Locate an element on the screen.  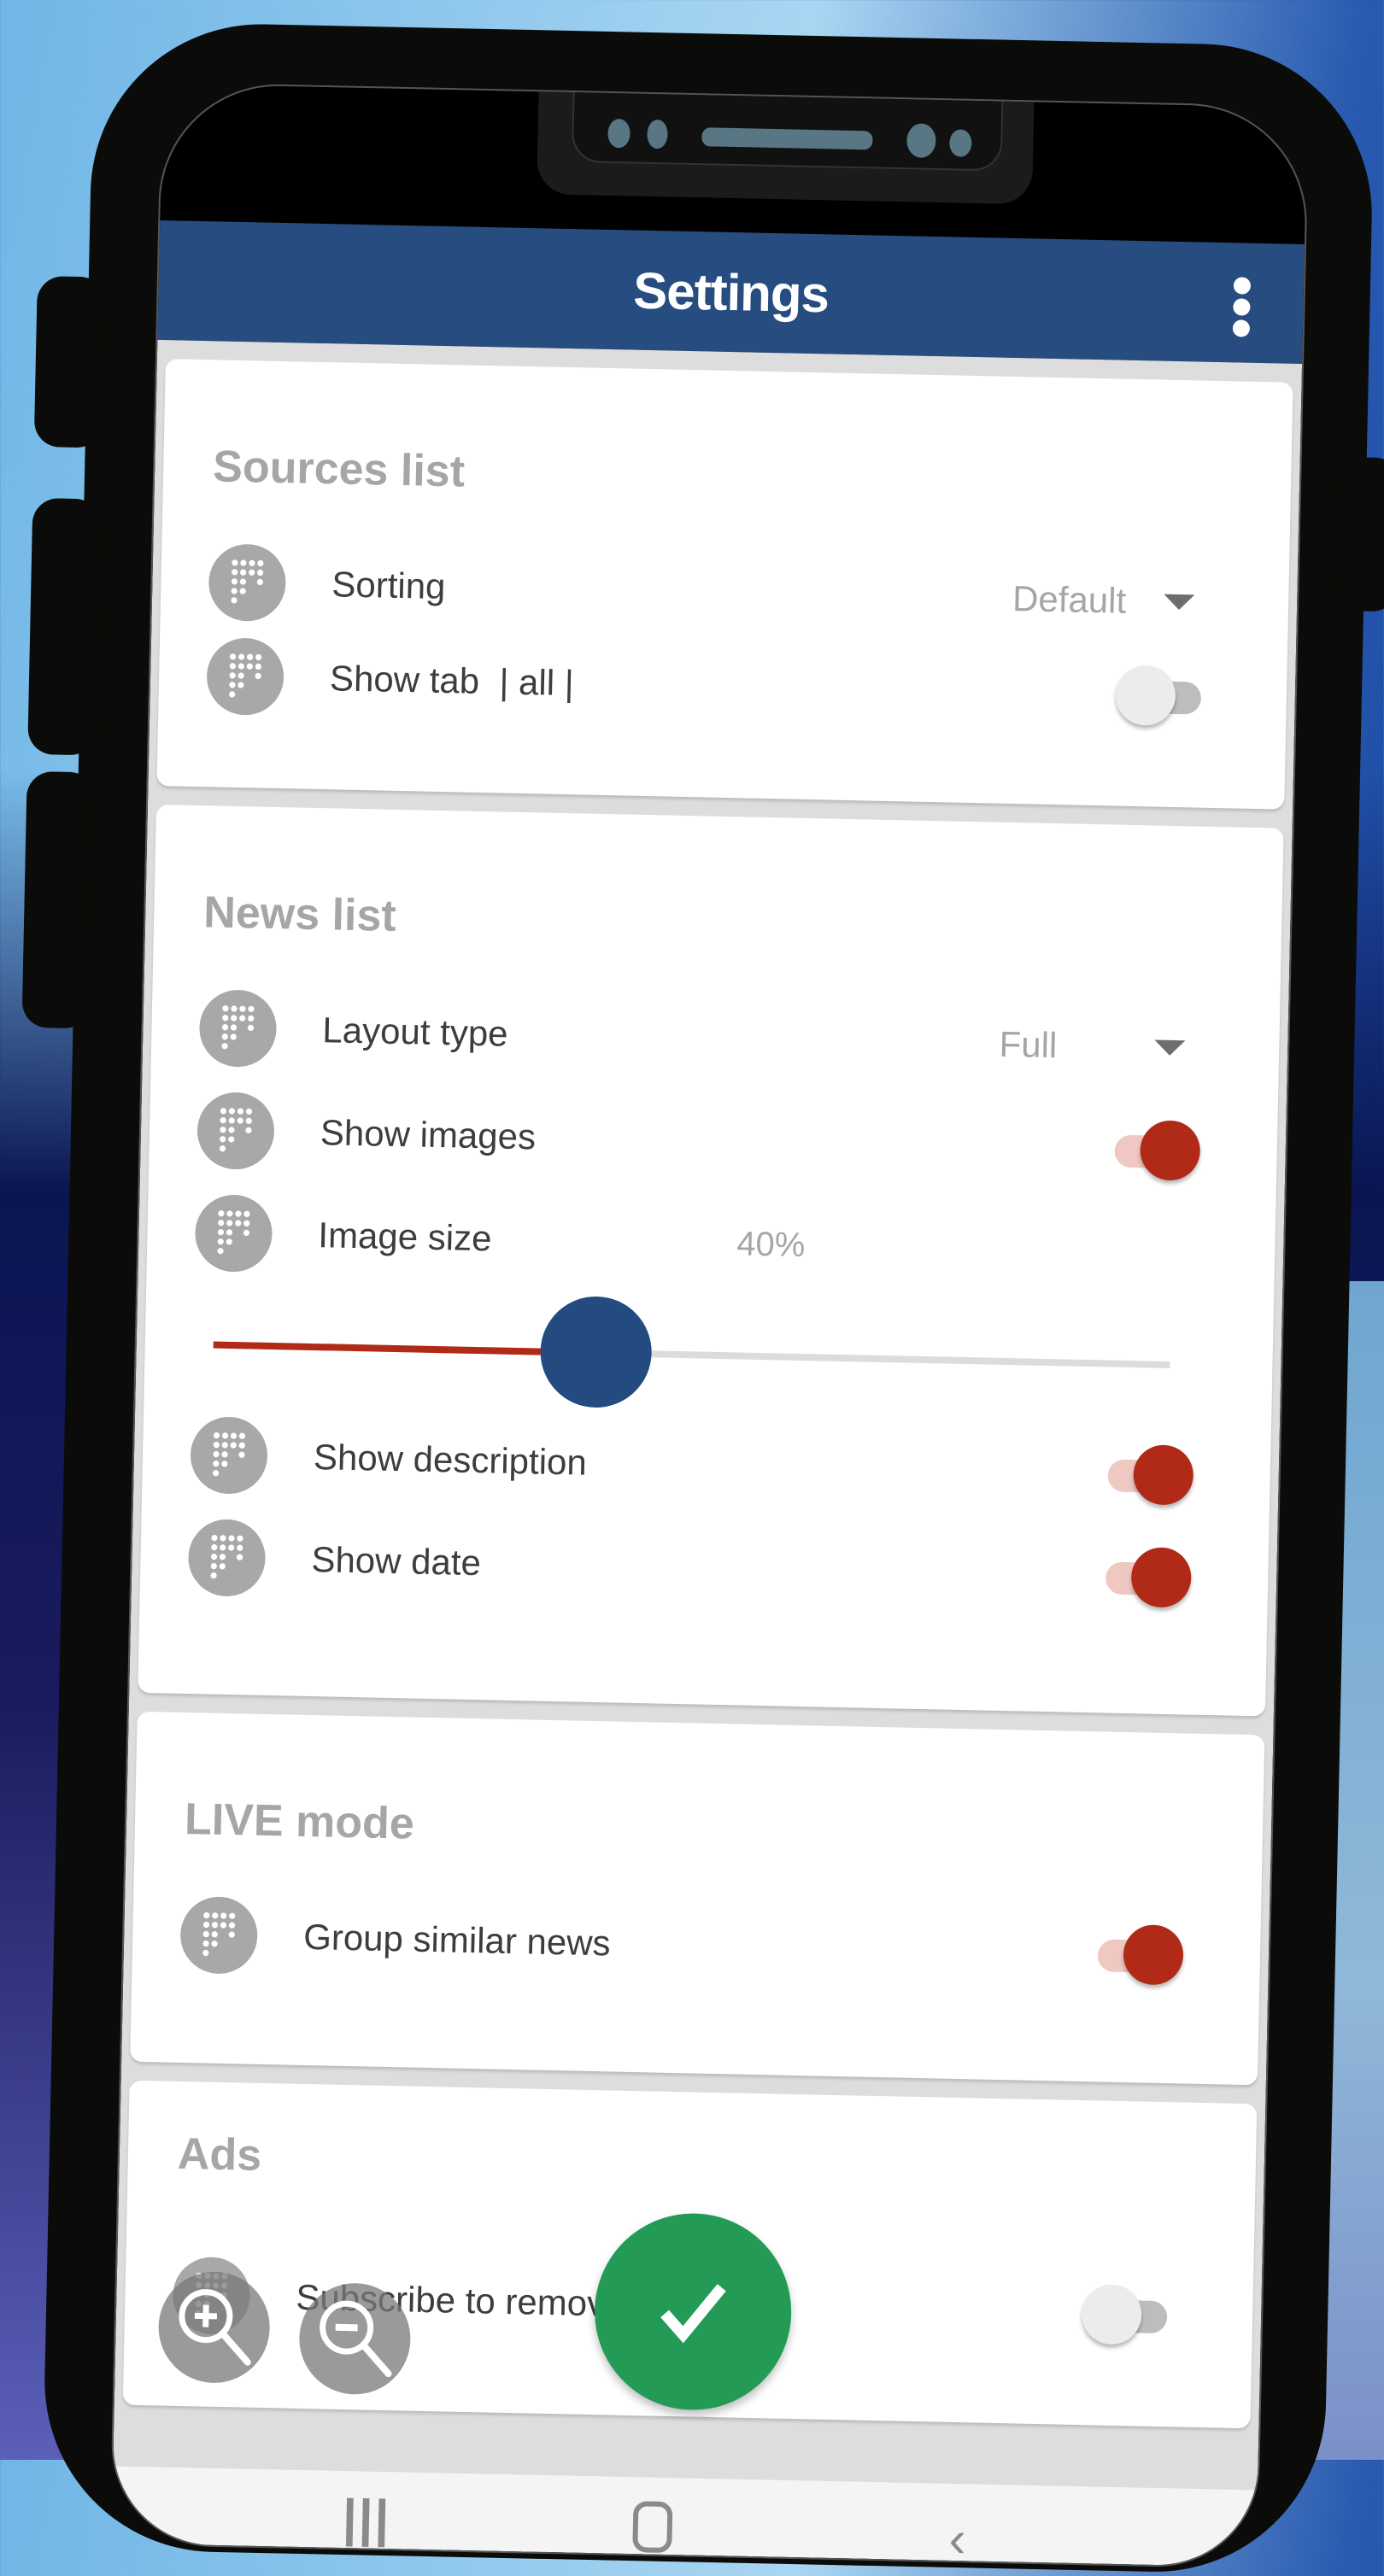
setting-label: Show description is located at coordinates (451, 1460).